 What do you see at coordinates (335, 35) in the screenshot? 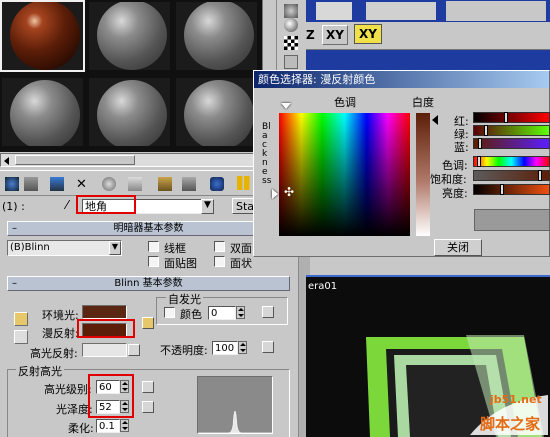
I see `axis-xy-button: XY` at bounding box center [335, 35].